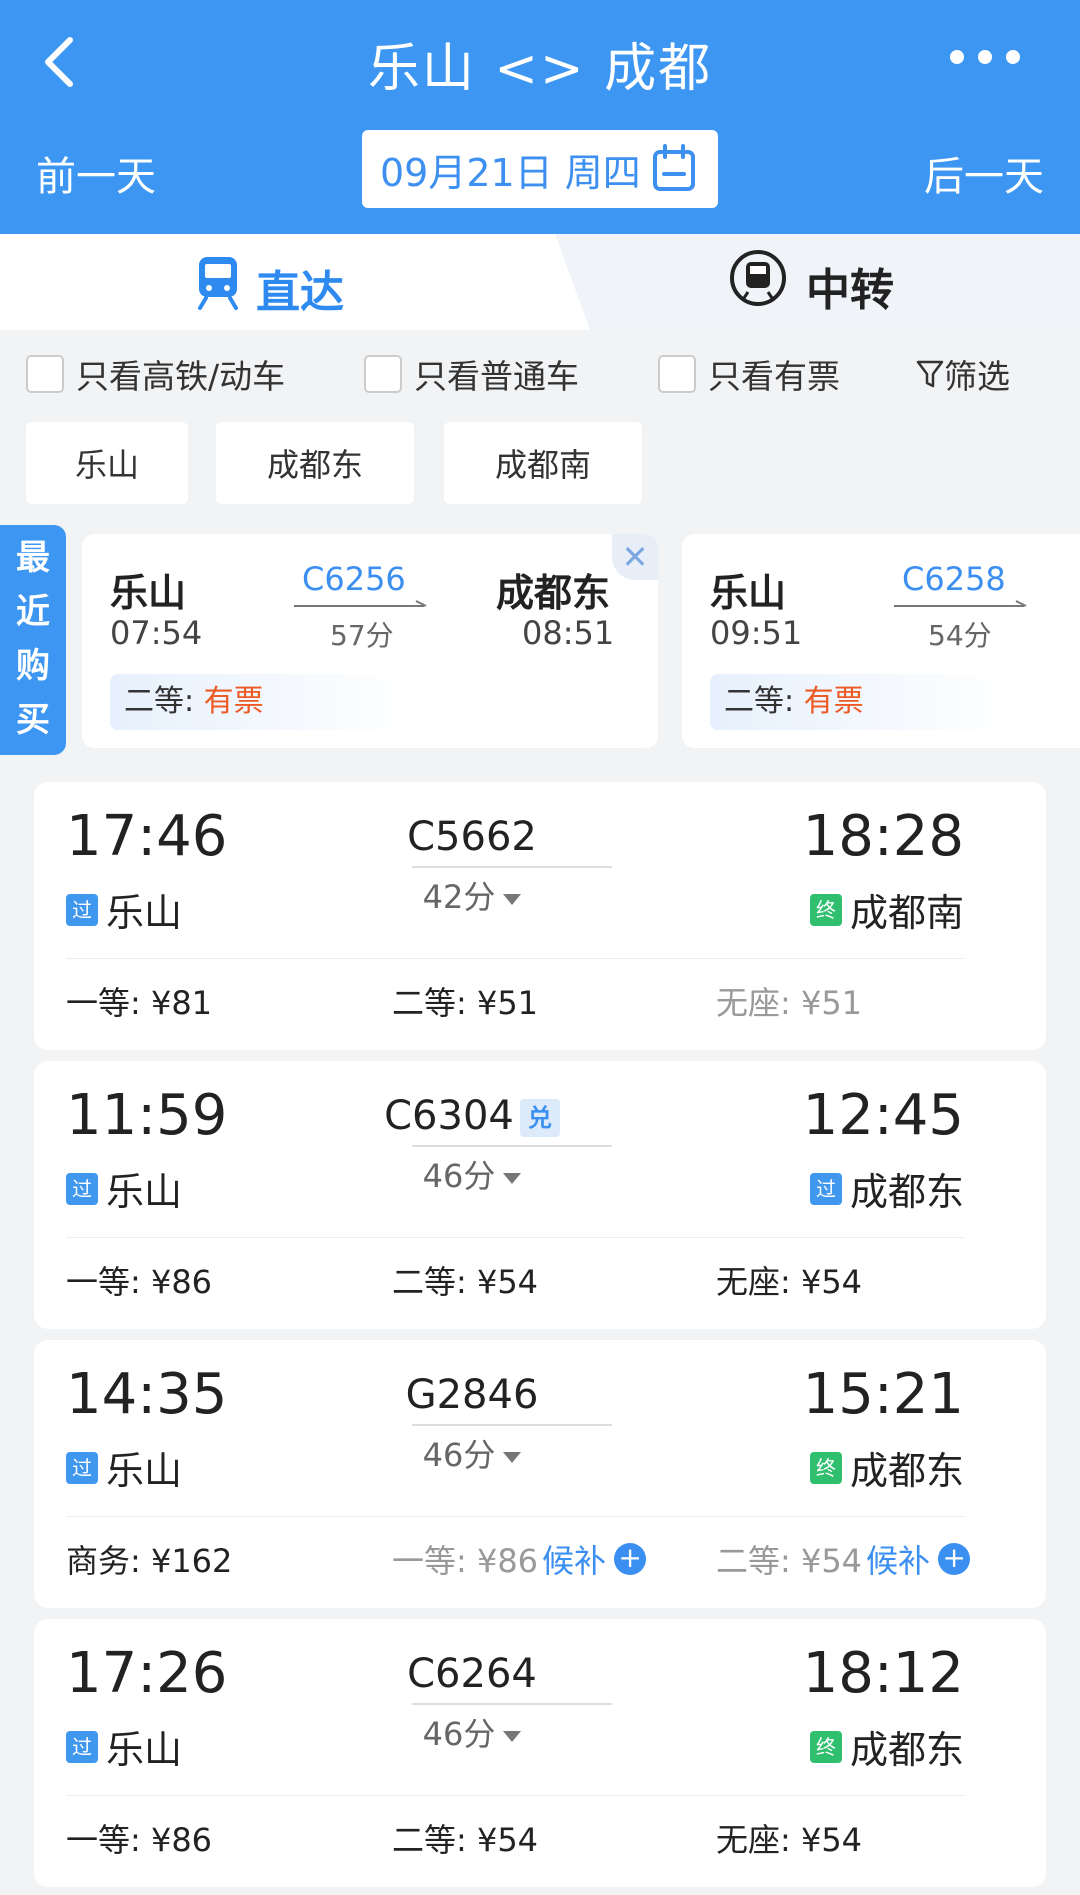  I want to click on duration-toggle: 42分, so click(472, 895).